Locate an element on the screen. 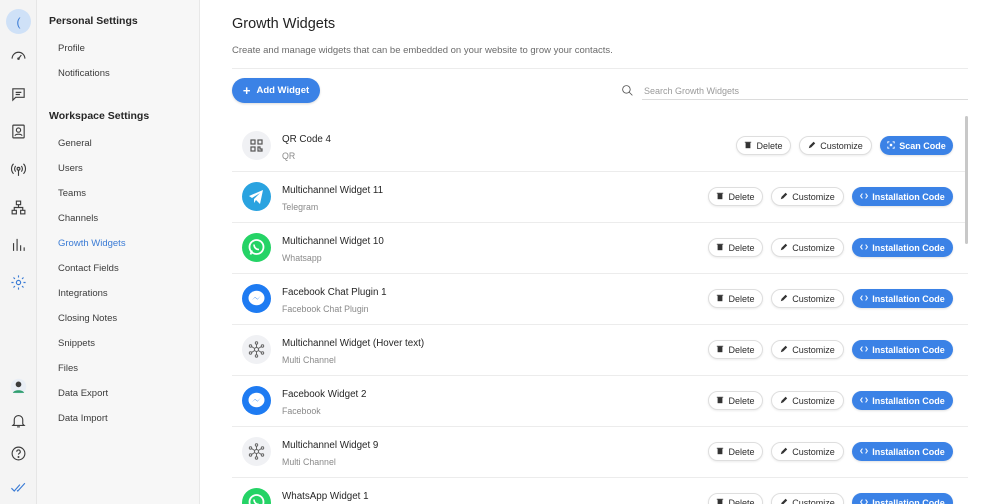 This screenshot has height=504, width=1000. widget-type: Facebook is located at coordinates (301, 411).